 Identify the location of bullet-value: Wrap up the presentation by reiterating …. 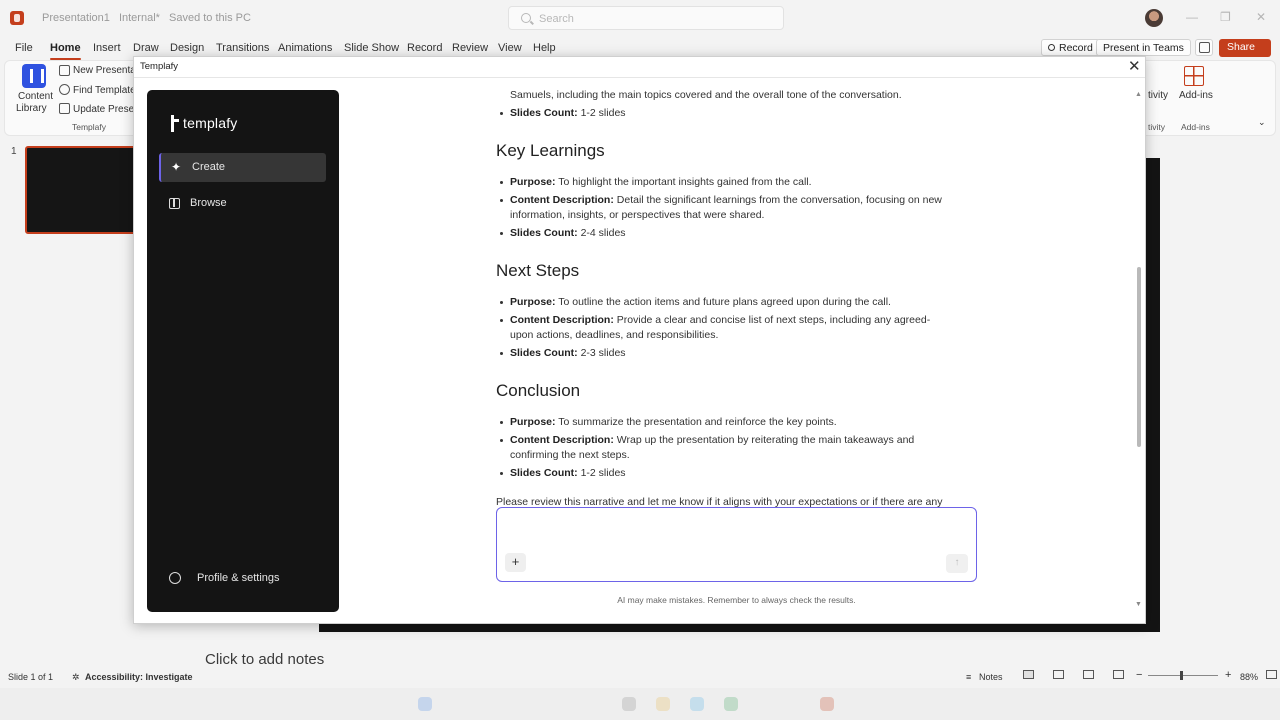
(765, 440).